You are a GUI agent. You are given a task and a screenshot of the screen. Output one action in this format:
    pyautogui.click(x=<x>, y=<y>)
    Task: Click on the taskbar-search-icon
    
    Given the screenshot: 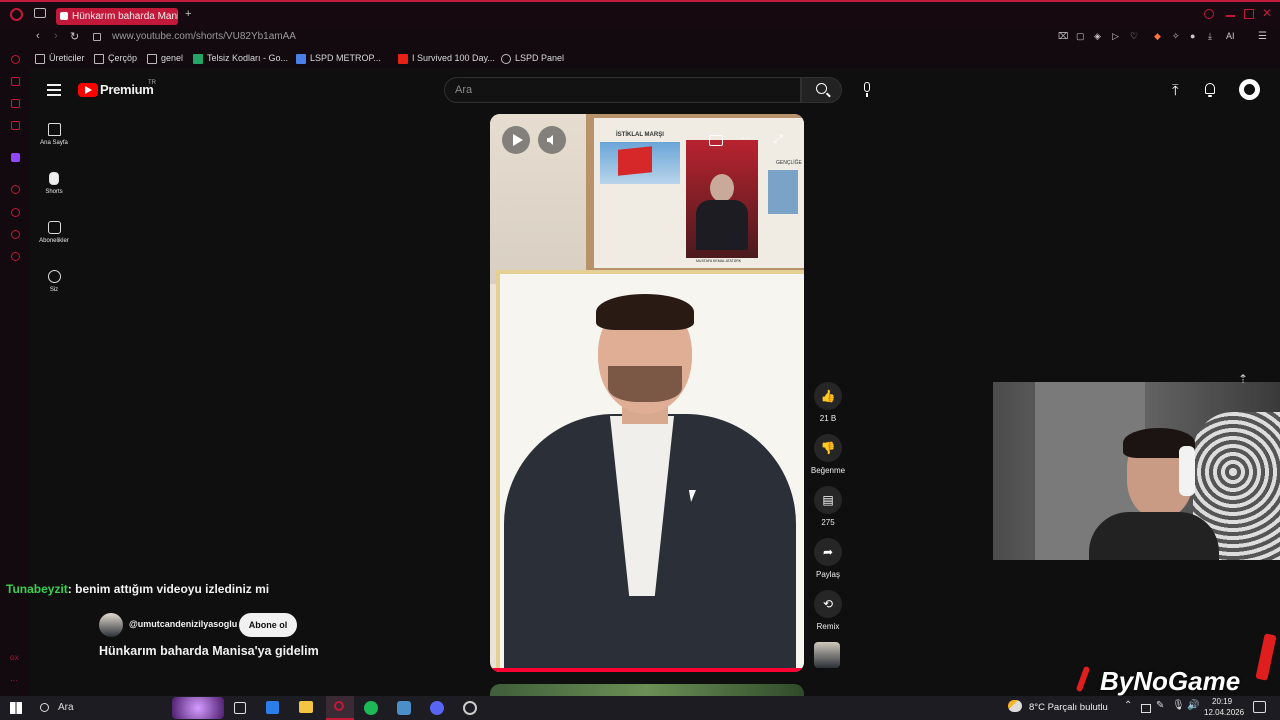 What is the action you would take?
    pyautogui.click(x=44, y=707)
    